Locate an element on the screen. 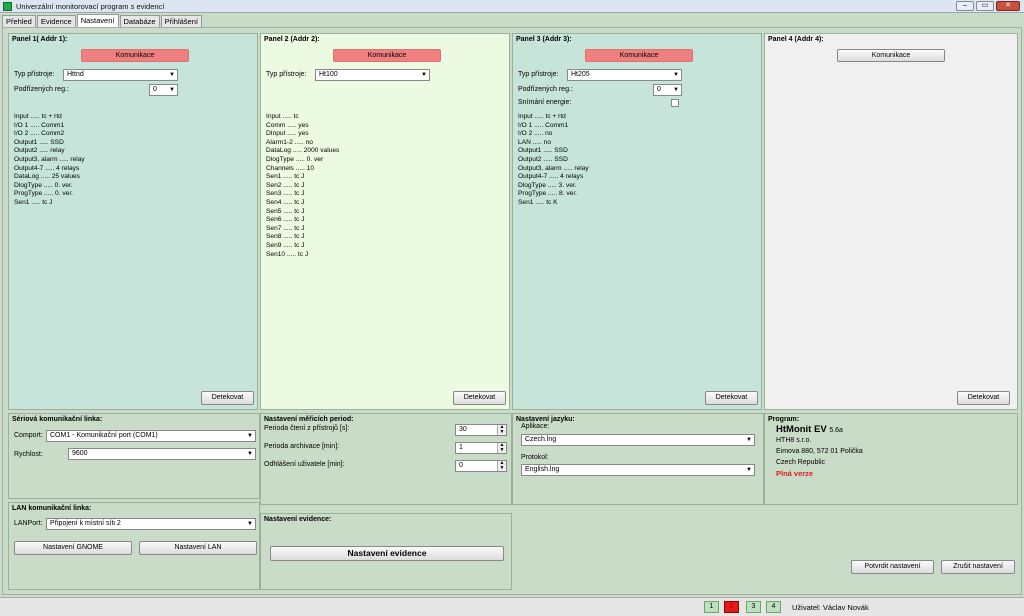  speed-select: 9600 ▼ is located at coordinates (162, 454).